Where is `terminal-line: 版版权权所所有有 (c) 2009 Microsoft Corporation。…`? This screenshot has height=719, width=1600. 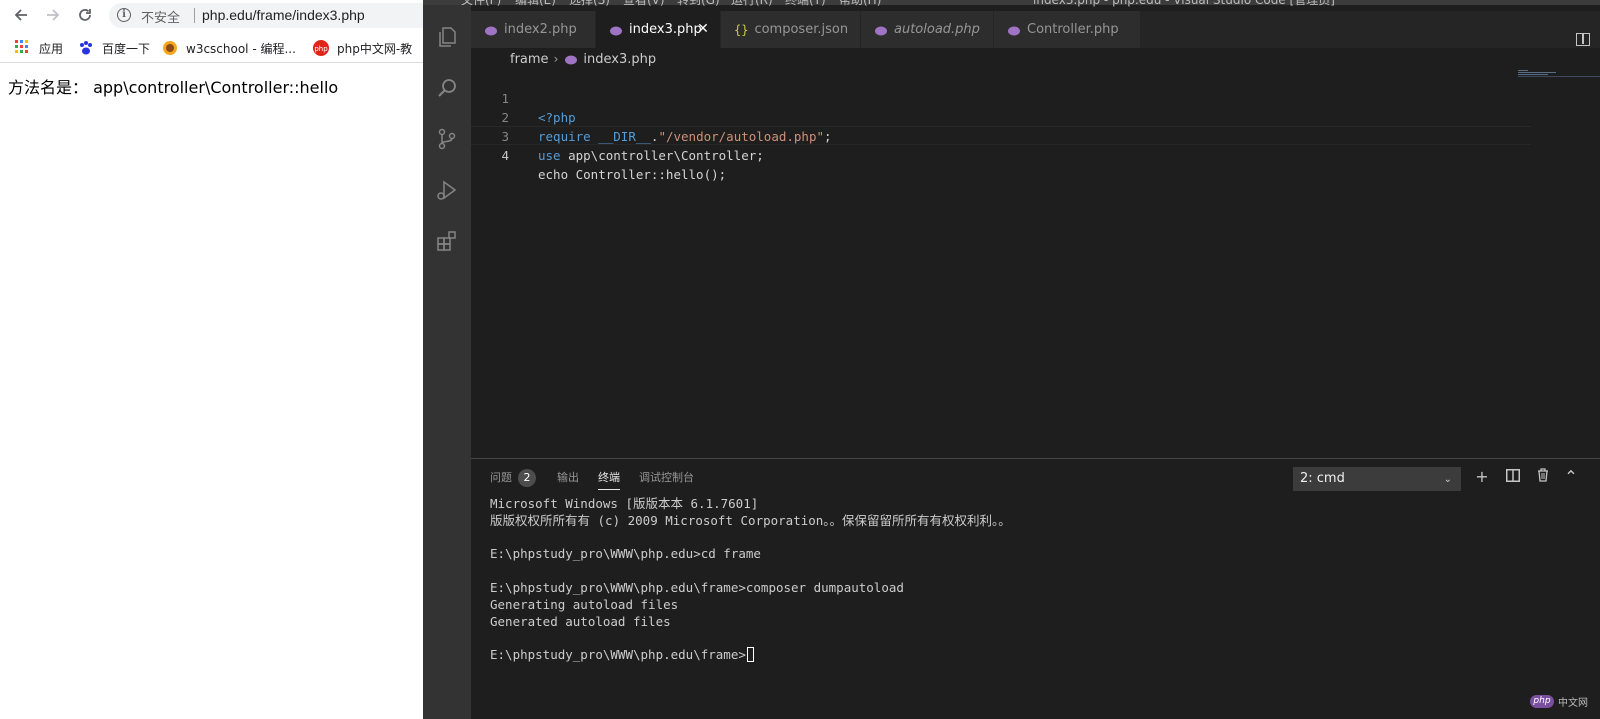
terminal-line: 版版权权所所有有 (c) 2009 Microsoft Corporation。… is located at coordinates (750, 520).